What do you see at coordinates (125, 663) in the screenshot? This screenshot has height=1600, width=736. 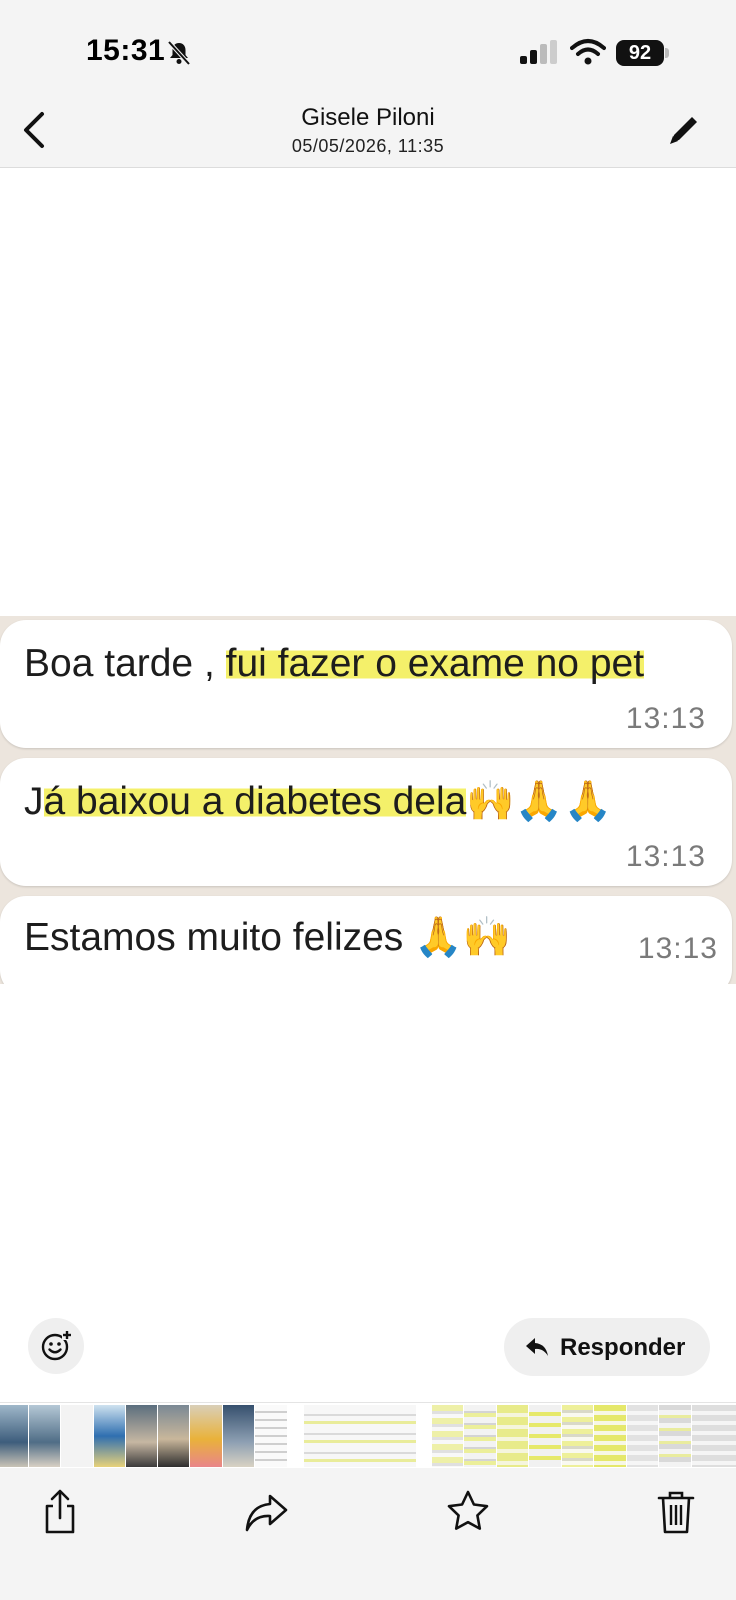 I see `message-text-plain: Boa tarde ,` at bounding box center [125, 663].